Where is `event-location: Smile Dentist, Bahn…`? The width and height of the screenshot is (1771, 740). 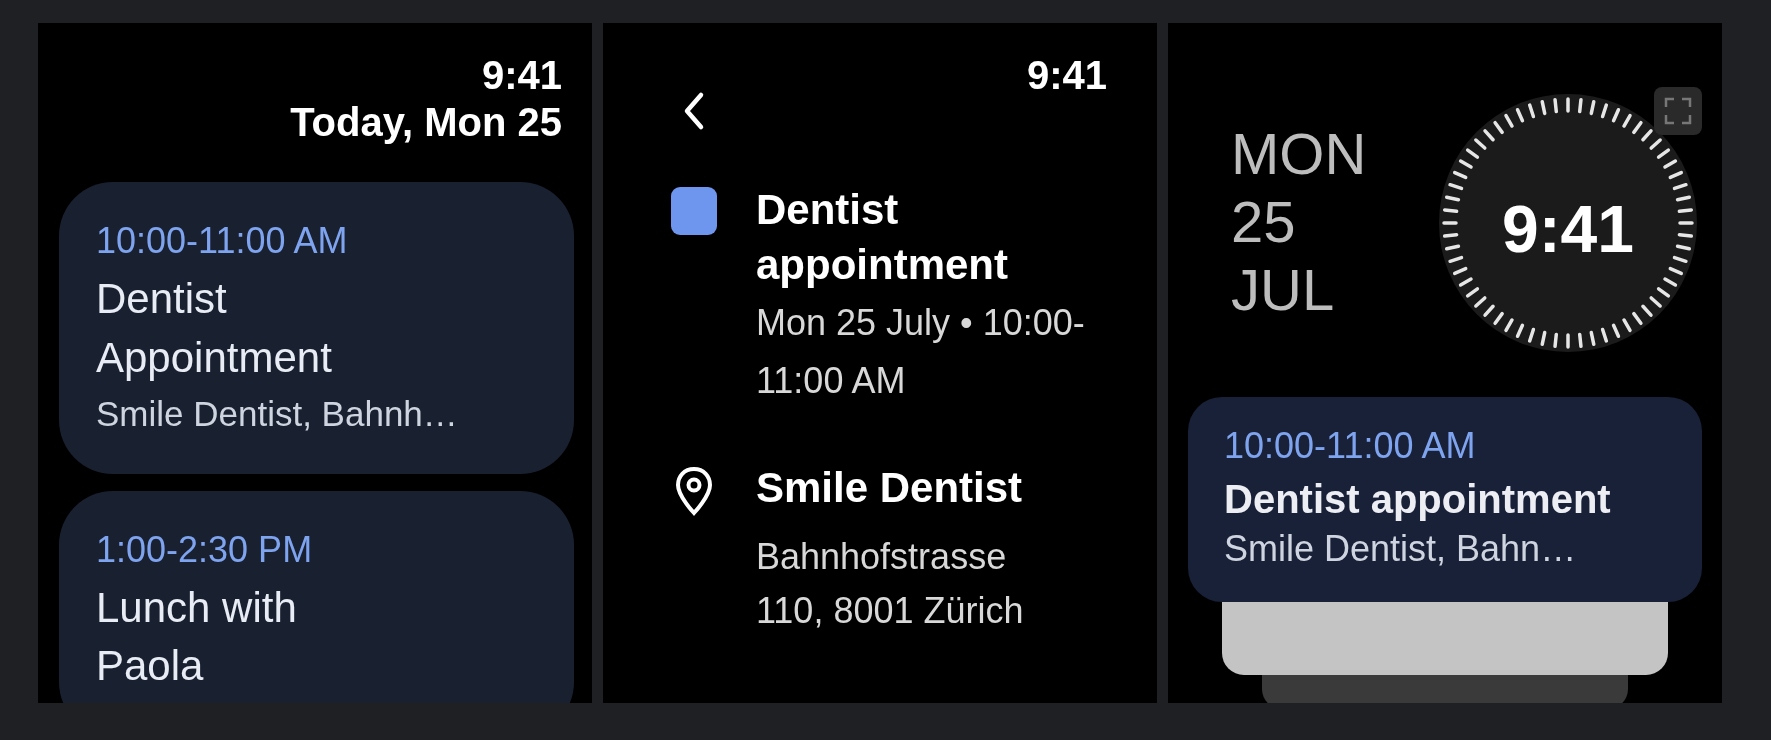
event-location: Smile Dentist, Bahn… is located at coordinates (1401, 549).